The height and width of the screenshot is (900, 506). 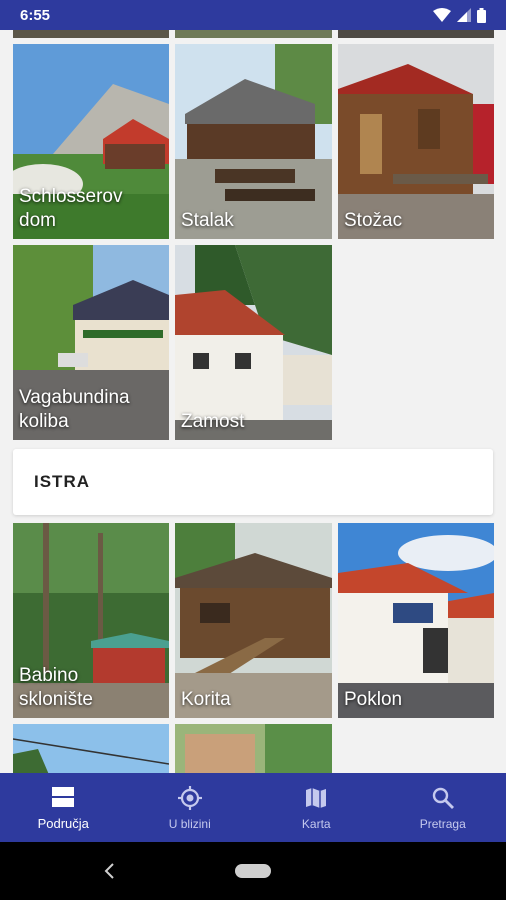 What do you see at coordinates (63, 823) in the screenshot?
I see `nav-areas-label: Područja` at bounding box center [63, 823].